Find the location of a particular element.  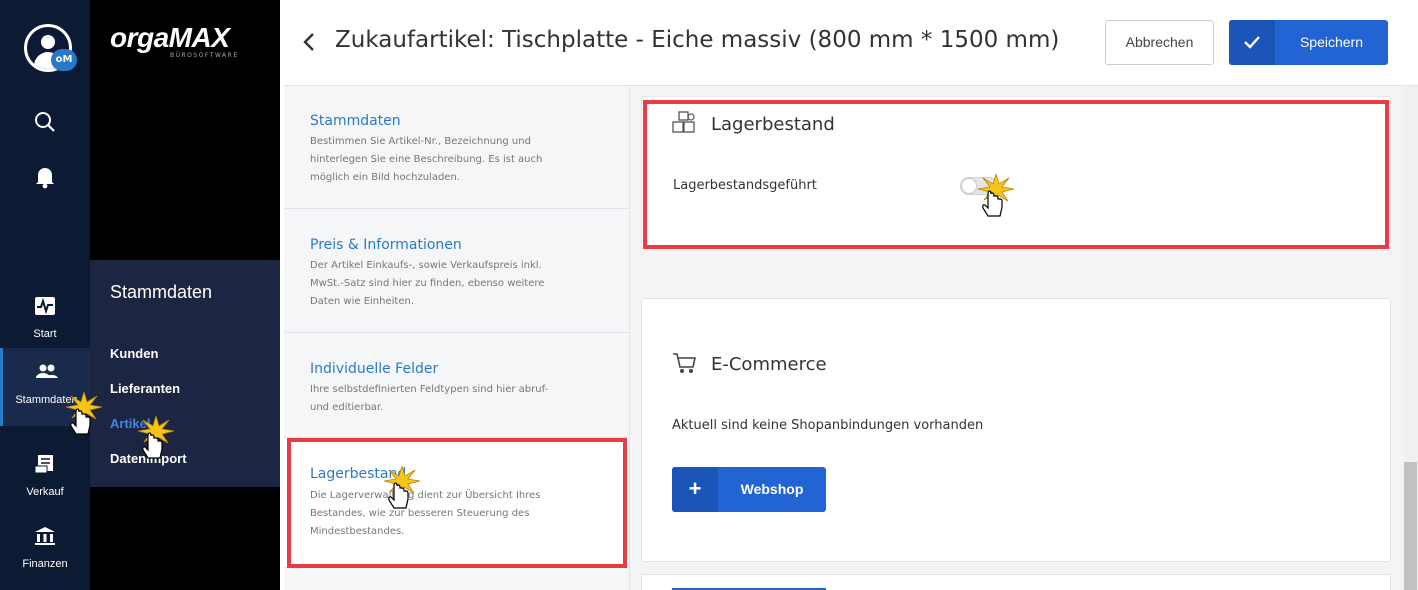

rail-nav-label: Finanzen is located at coordinates (45, 564).